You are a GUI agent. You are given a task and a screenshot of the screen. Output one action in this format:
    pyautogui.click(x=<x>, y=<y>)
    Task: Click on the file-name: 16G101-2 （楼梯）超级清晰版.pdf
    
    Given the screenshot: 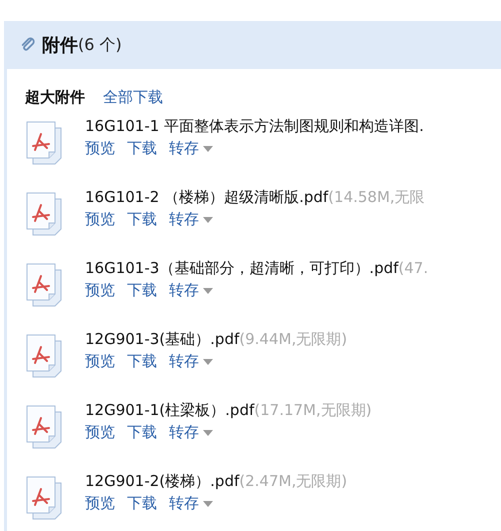 What is the action you would take?
    pyautogui.click(x=206, y=197)
    